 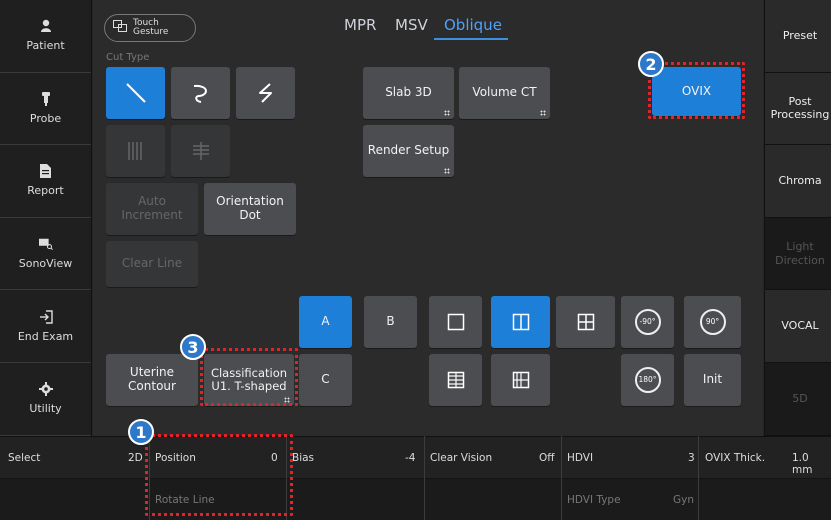 What do you see at coordinates (45, 118) in the screenshot?
I see `sidebar-label: Probe` at bounding box center [45, 118].